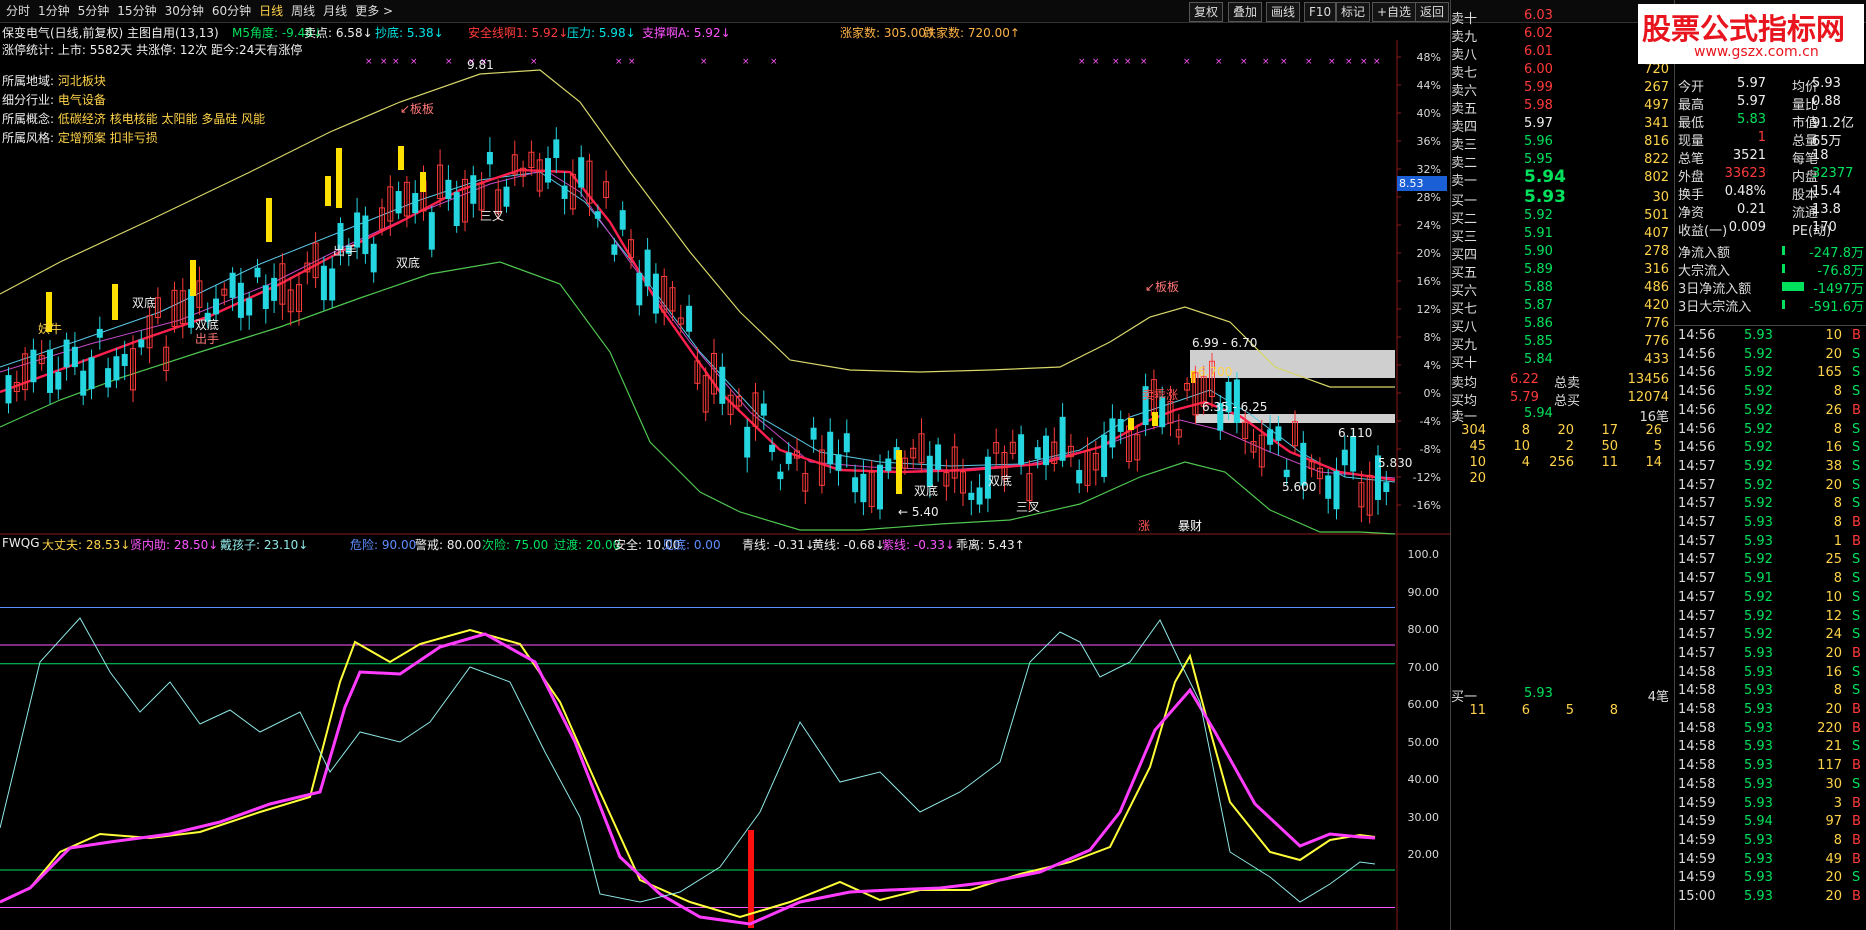  I want to click on price-axis-label: 24%, so click(1428, 225).